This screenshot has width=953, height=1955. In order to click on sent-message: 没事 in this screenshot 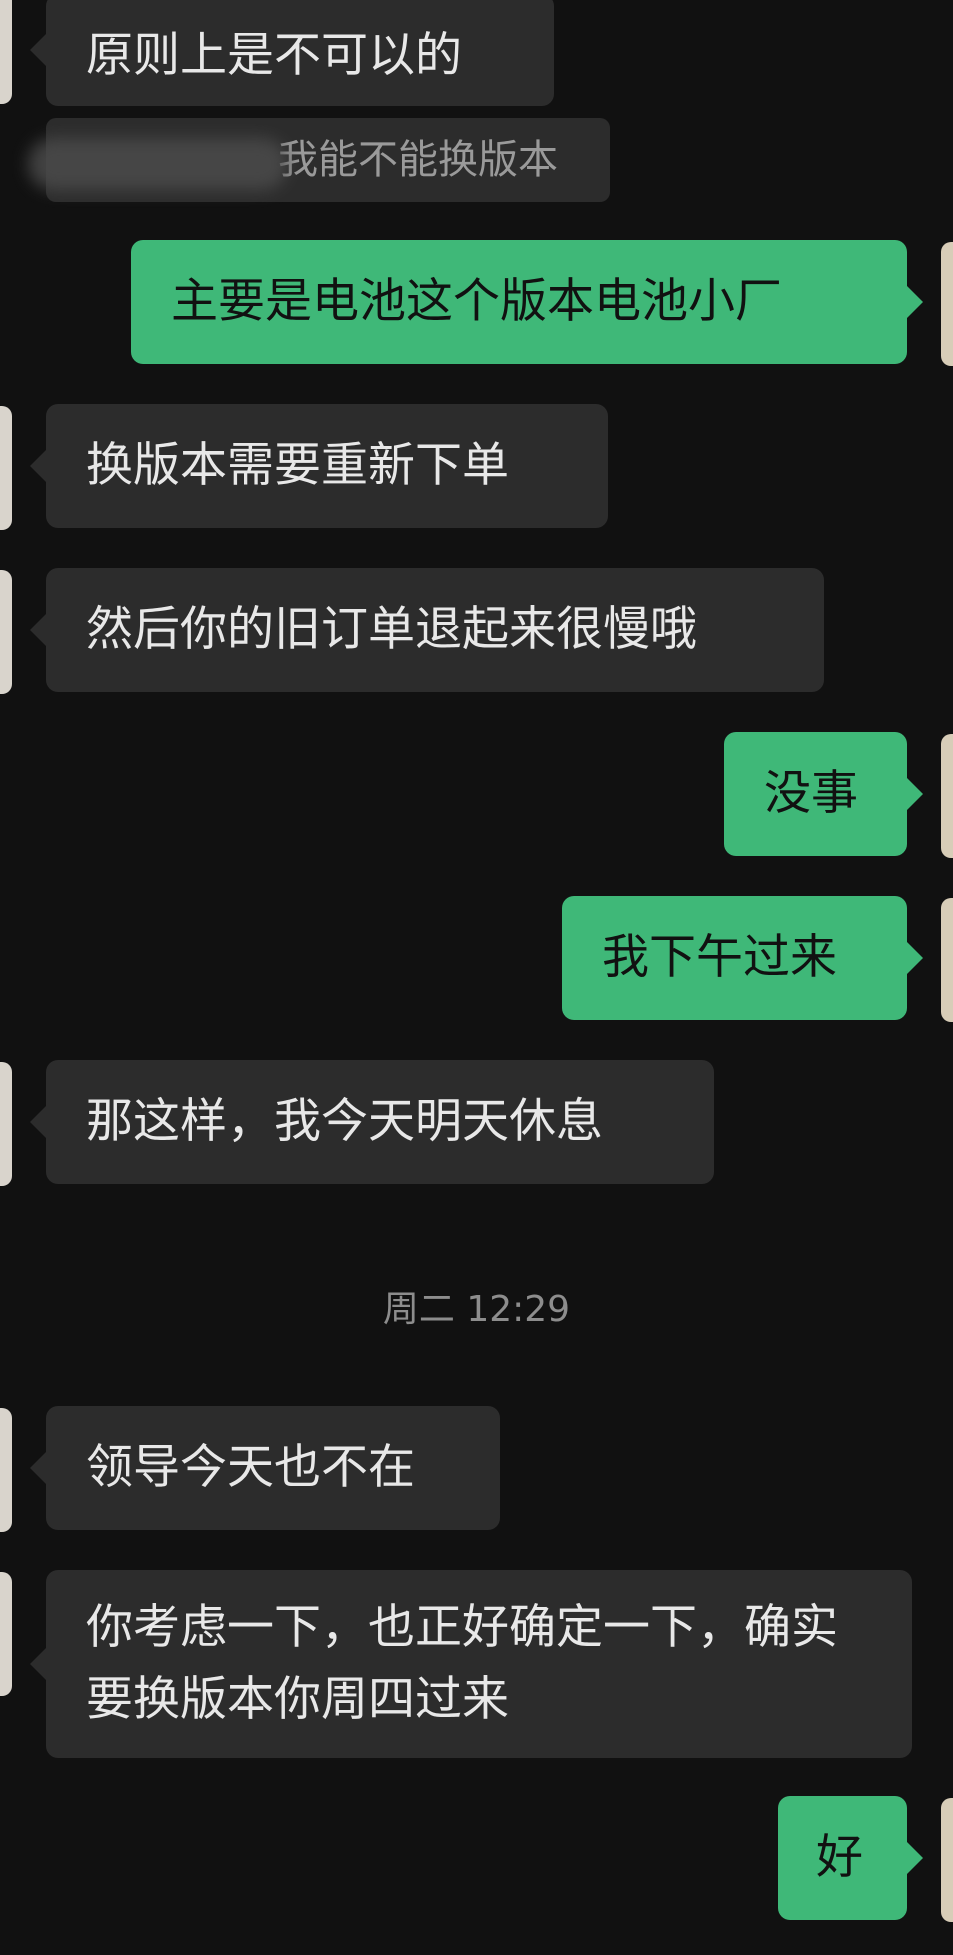, I will do `click(823, 794)`.